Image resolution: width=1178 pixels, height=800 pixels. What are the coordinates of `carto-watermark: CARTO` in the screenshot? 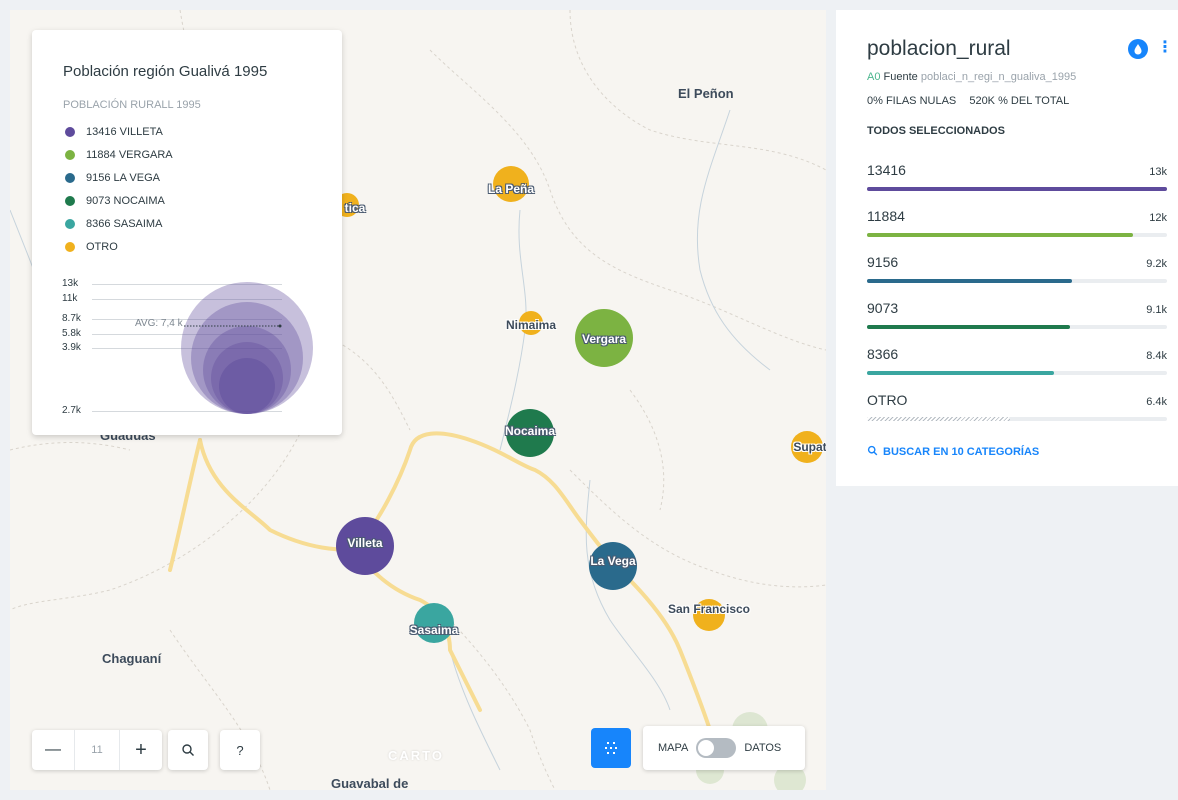 It's located at (416, 755).